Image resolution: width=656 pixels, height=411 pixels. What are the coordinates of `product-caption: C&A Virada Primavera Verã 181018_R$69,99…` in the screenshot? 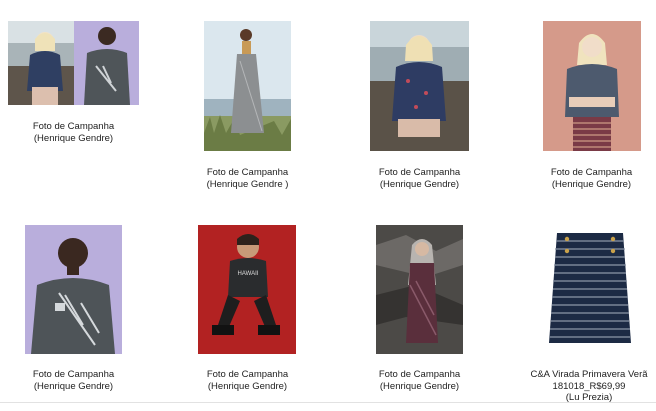 It's located at (589, 386).